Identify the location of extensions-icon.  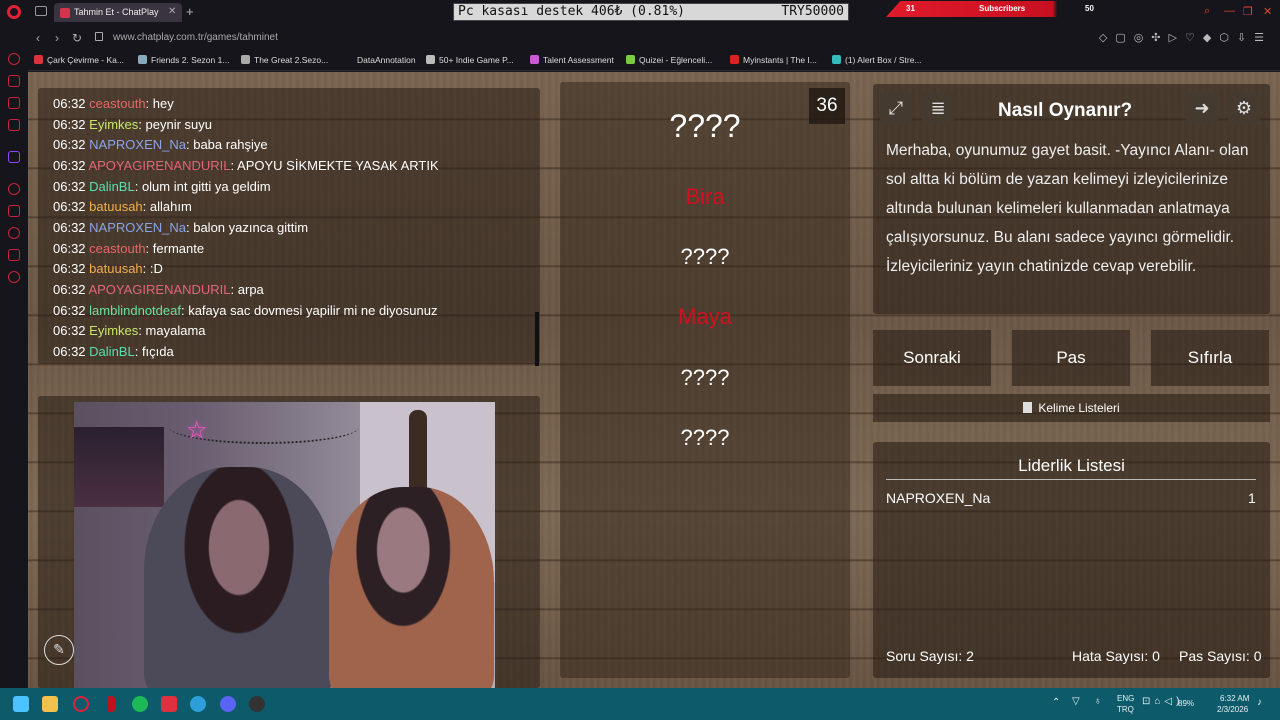
(14, 255).